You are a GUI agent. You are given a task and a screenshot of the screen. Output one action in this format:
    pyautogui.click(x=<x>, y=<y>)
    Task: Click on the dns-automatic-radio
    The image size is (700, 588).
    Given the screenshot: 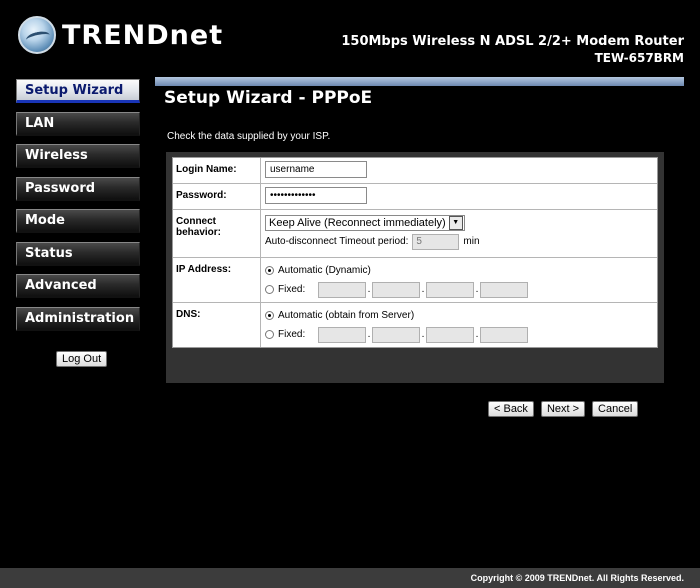 What is the action you would take?
    pyautogui.click(x=269, y=315)
    